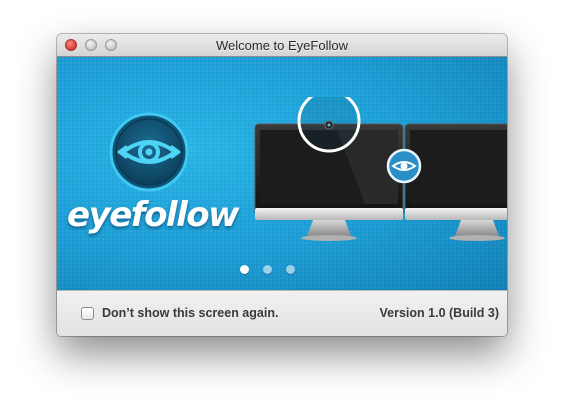 The width and height of the screenshot is (564, 416). Describe the element at coordinates (153, 215) in the screenshot. I see `brand-wordmark: eyefollow` at that location.